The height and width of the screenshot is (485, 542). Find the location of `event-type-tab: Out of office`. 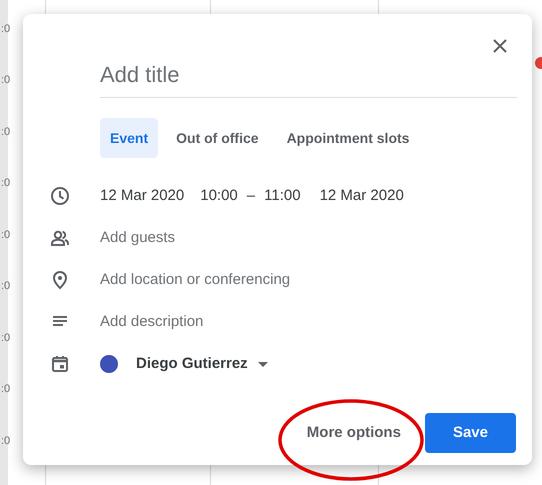

event-type-tab: Out of office is located at coordinates (217, 138).